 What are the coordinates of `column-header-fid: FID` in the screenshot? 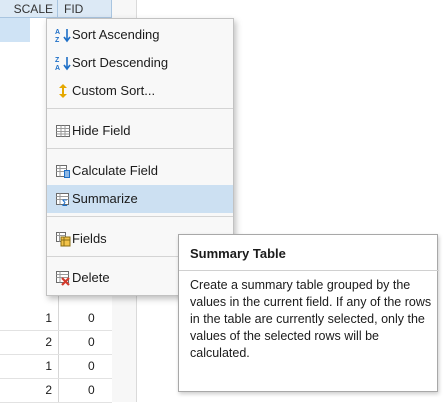 It's located at (85, 9).